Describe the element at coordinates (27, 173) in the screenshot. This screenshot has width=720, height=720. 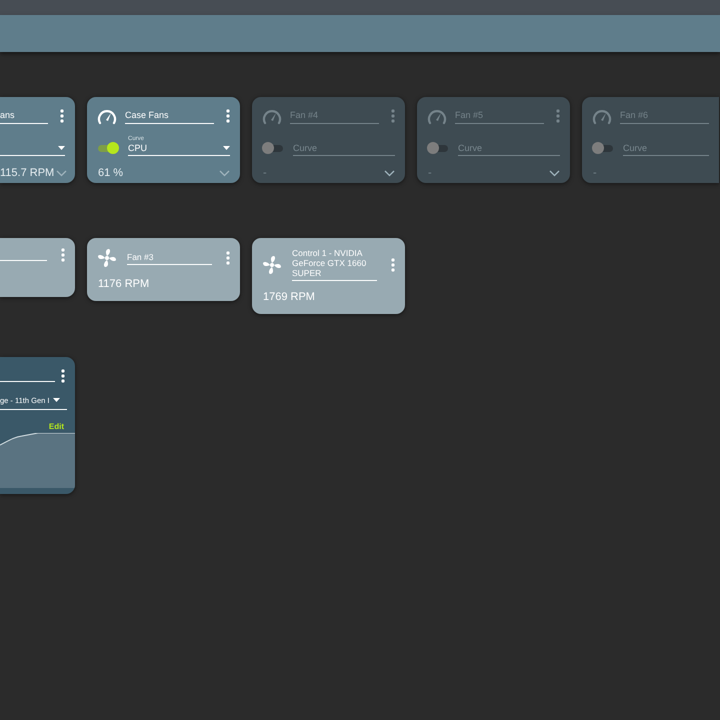
I see `control-value: 115.7 RPM` at that location.